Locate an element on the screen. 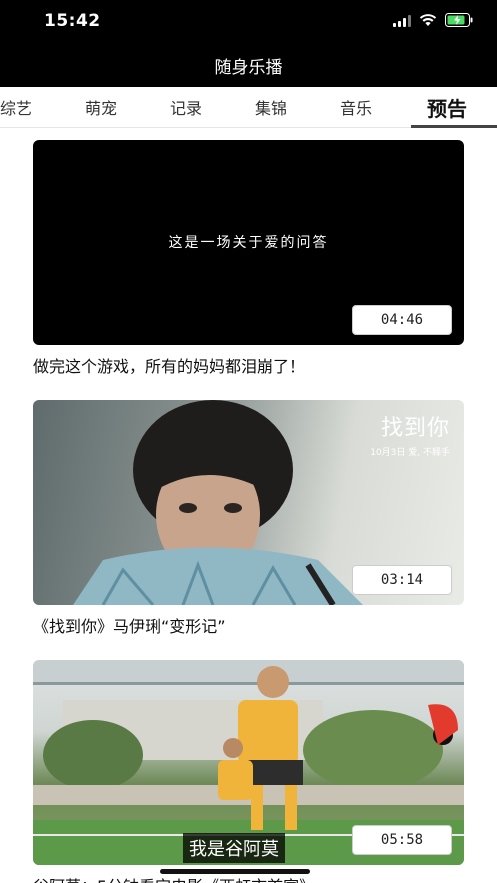 The image size is (497, 883). duration-badge: 03:14 is located at coordinates (402, 580).